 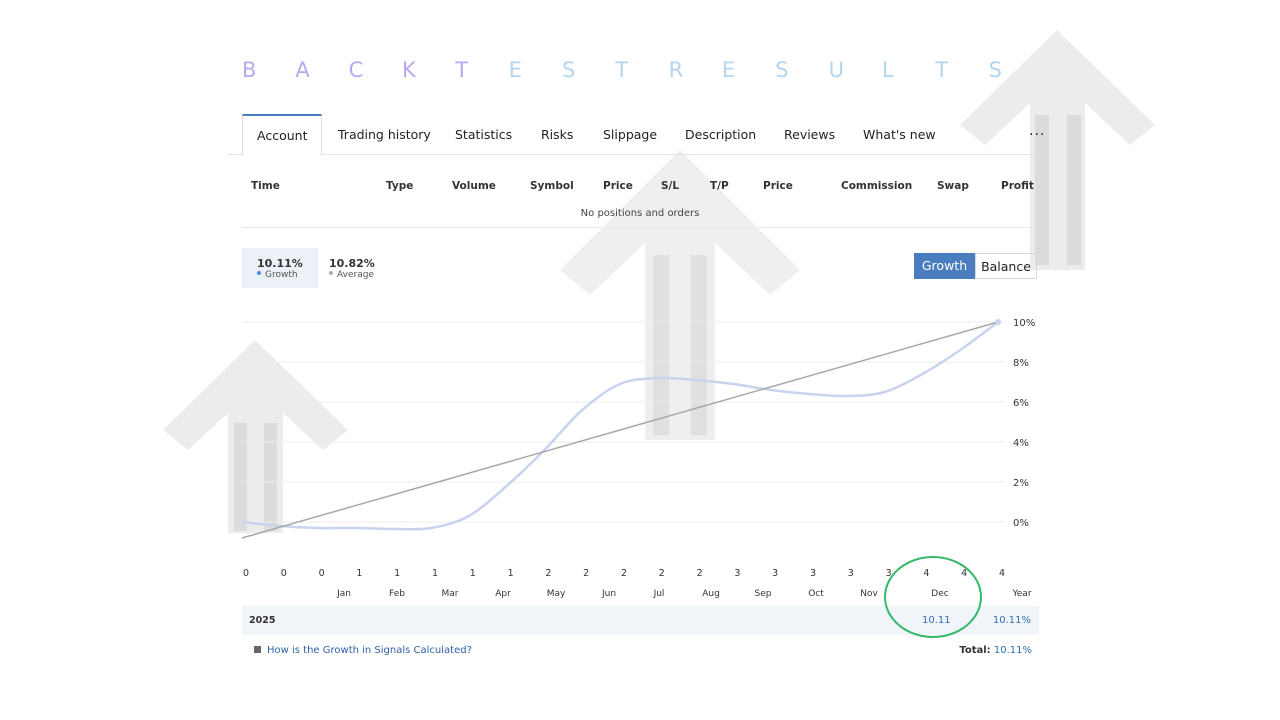 I want to click on growth-end-point, so click(x=998, y=322).